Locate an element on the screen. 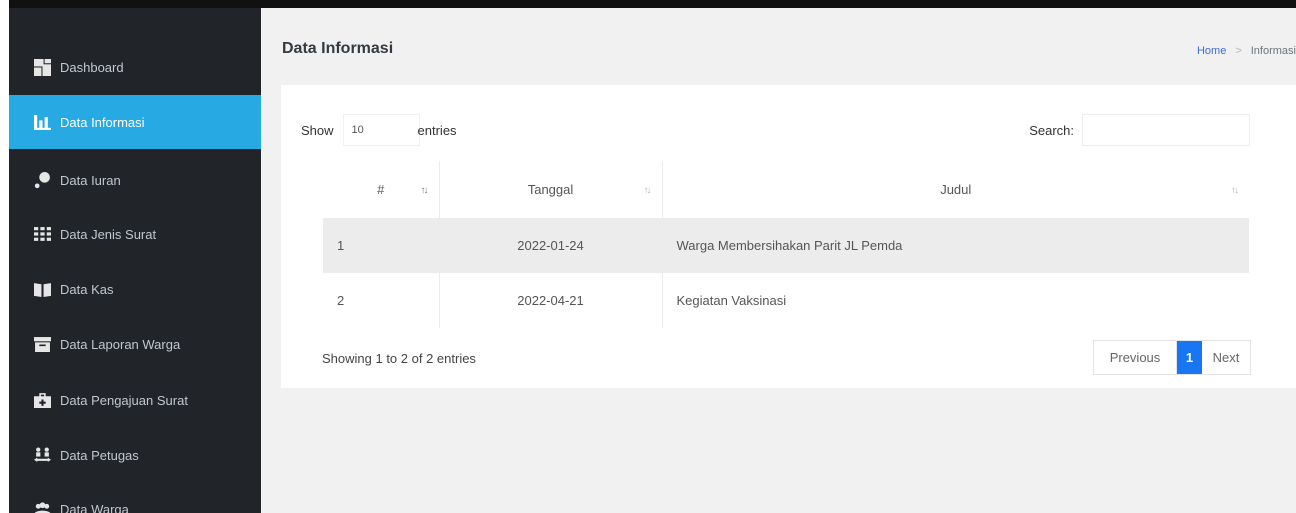 The width and height of the screenshot is (1296, 513). search-control: Search: is located at coordinates (1139, 130).